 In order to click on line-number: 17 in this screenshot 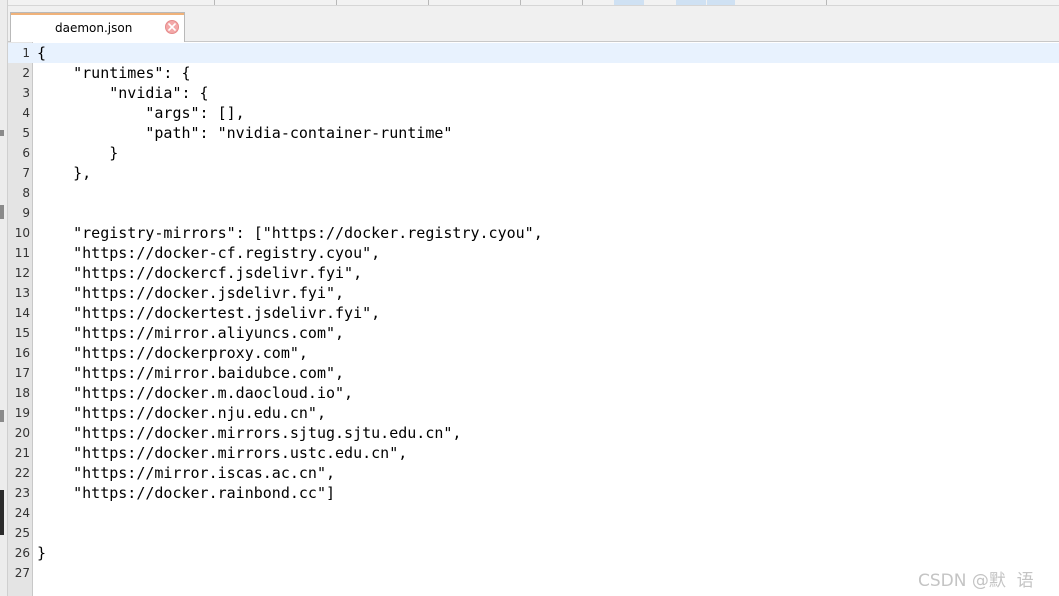, I will do `click(22, 373)`.